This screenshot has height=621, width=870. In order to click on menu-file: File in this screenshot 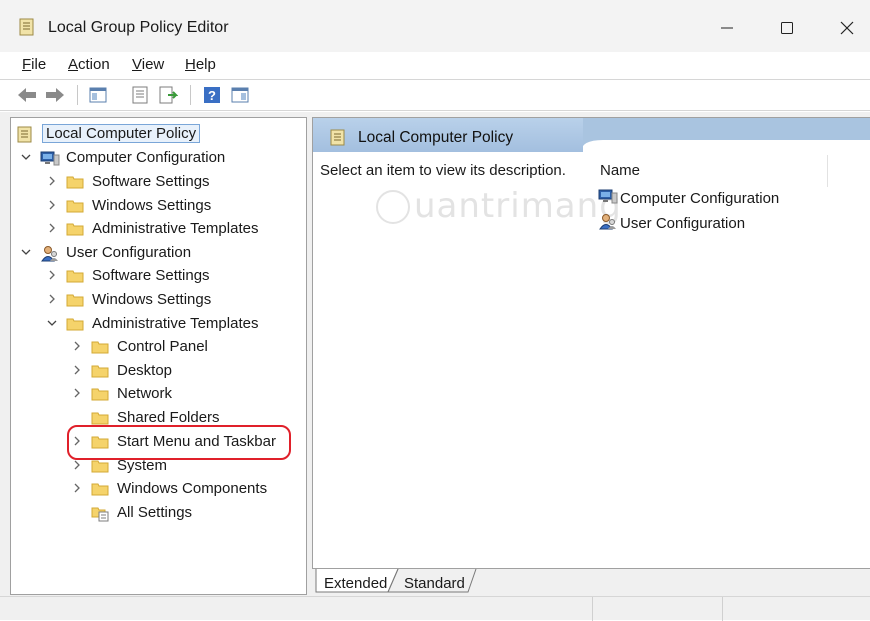, I will do `click(34, 64)`.